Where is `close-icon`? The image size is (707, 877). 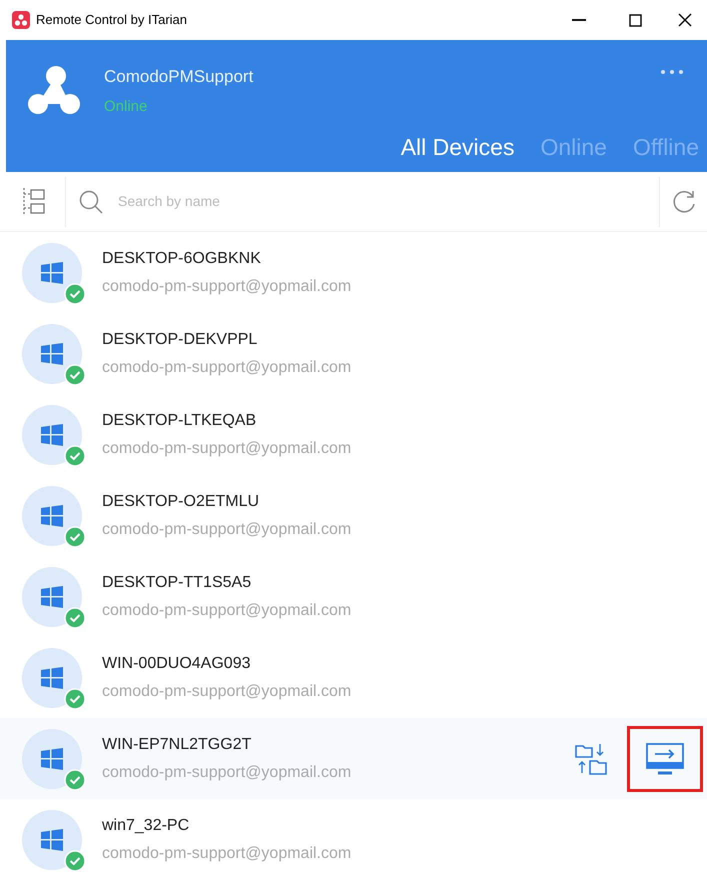 close-icon is located at coordinates (685, 20).